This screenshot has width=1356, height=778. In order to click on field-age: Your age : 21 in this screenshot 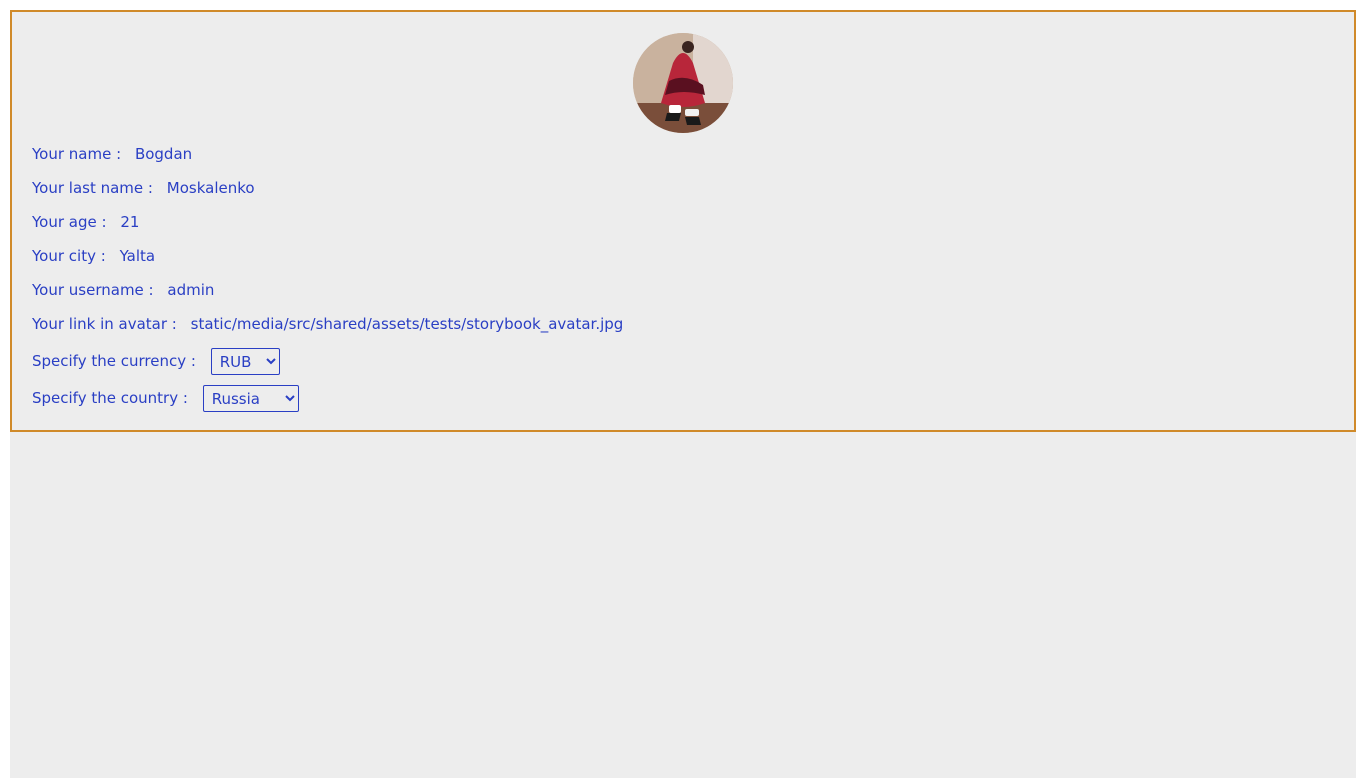, I will do `click(85, 222)`.